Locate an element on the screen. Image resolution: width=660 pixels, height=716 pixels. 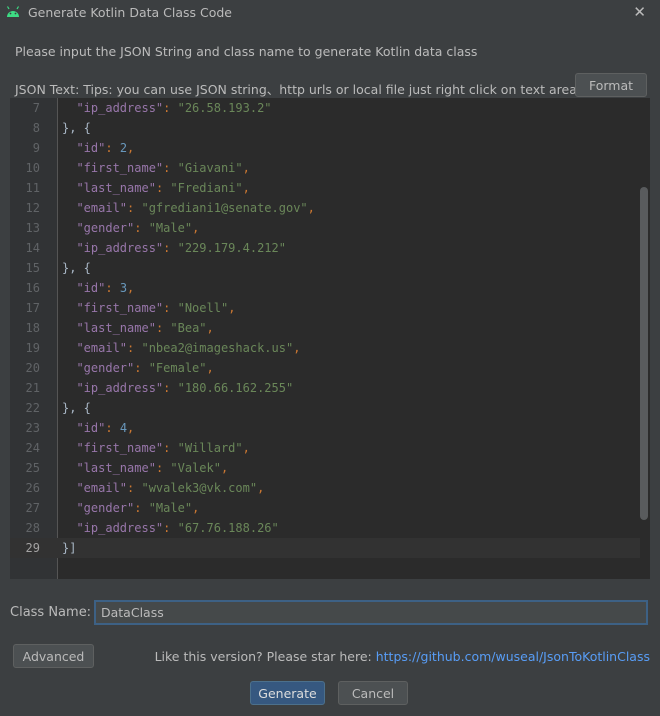
class-name-label: Class Name: is located at coordinates (51, 612).